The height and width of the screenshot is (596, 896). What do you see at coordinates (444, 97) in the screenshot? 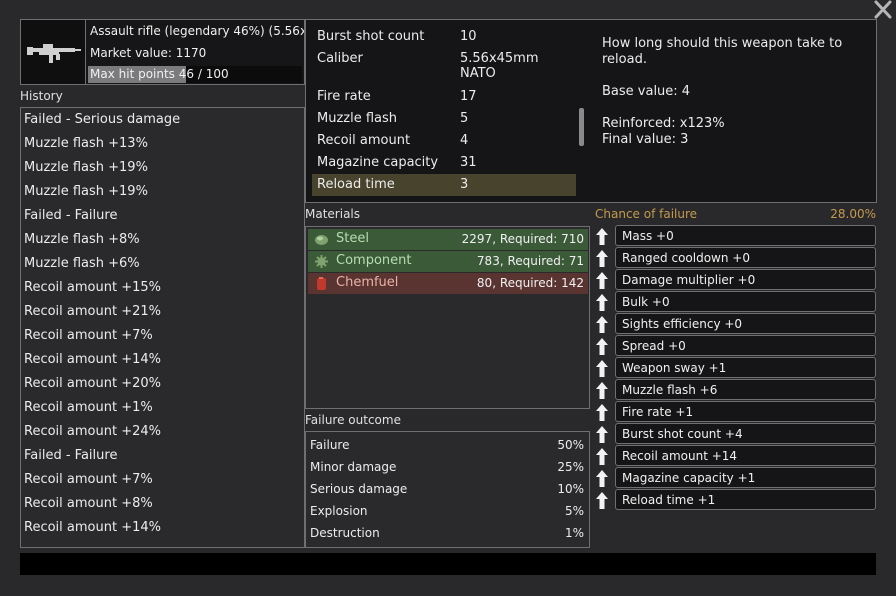
I see `stat-row: Fire rate 17` at bounding box center [444, 97].